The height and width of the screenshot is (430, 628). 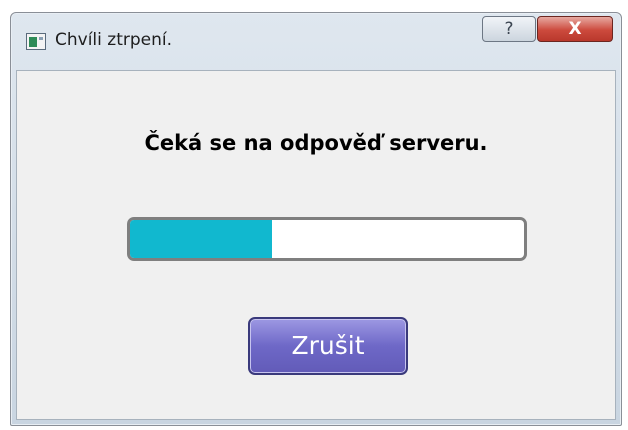 I want to click on close-button: X, so click(x=575, y=29).